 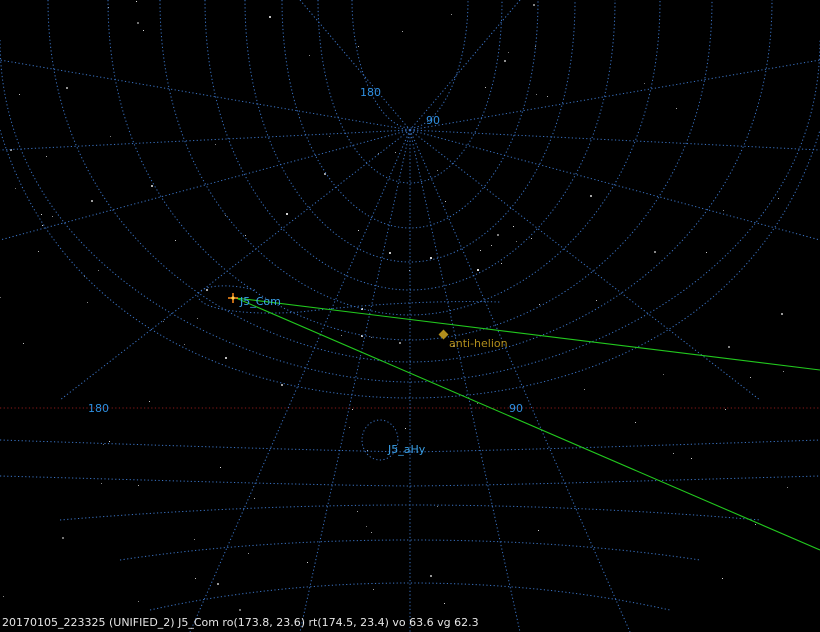 I want to click on grid-label-180-upper: 180, so click(x=370, y=92).